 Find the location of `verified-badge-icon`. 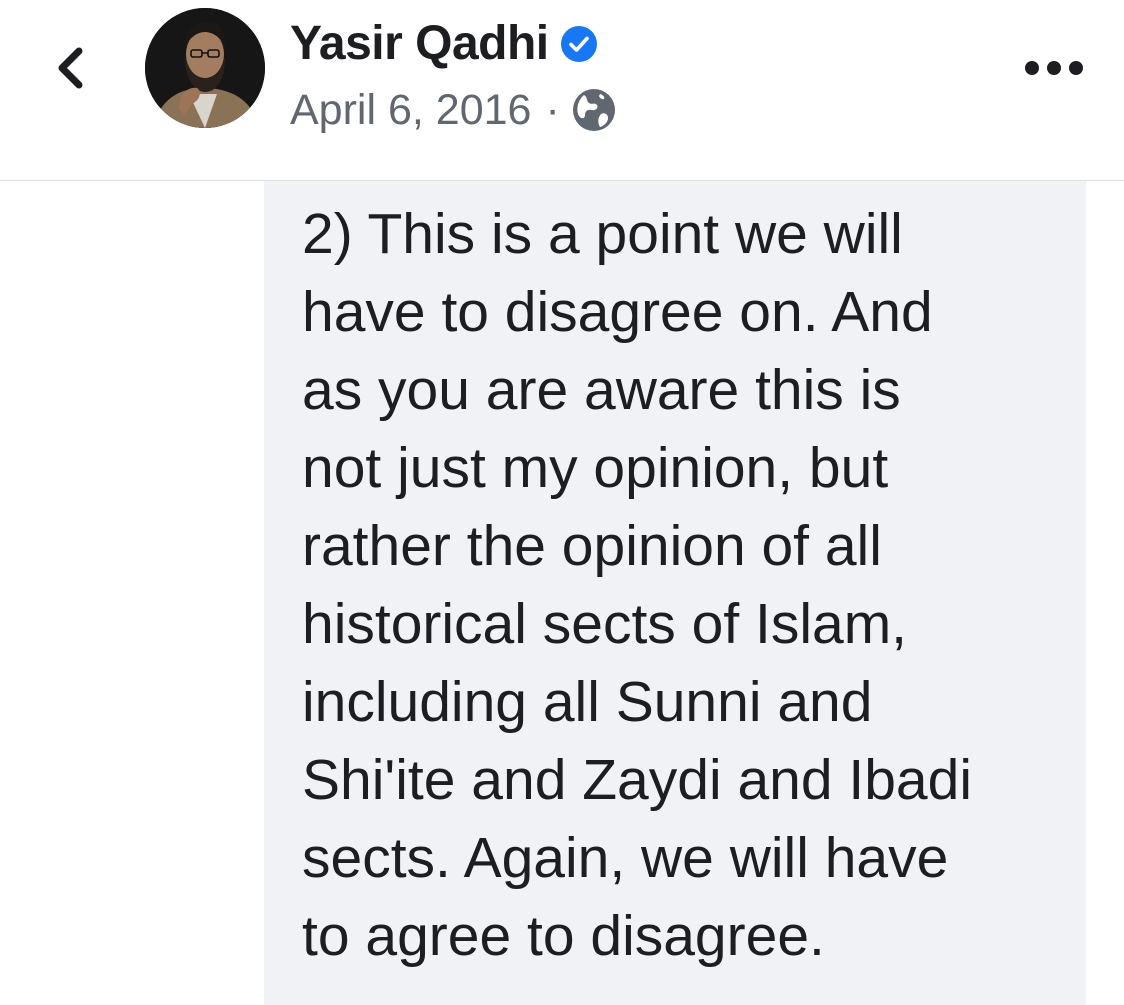

verified-badge-icon is located at coordinates (579, 44).